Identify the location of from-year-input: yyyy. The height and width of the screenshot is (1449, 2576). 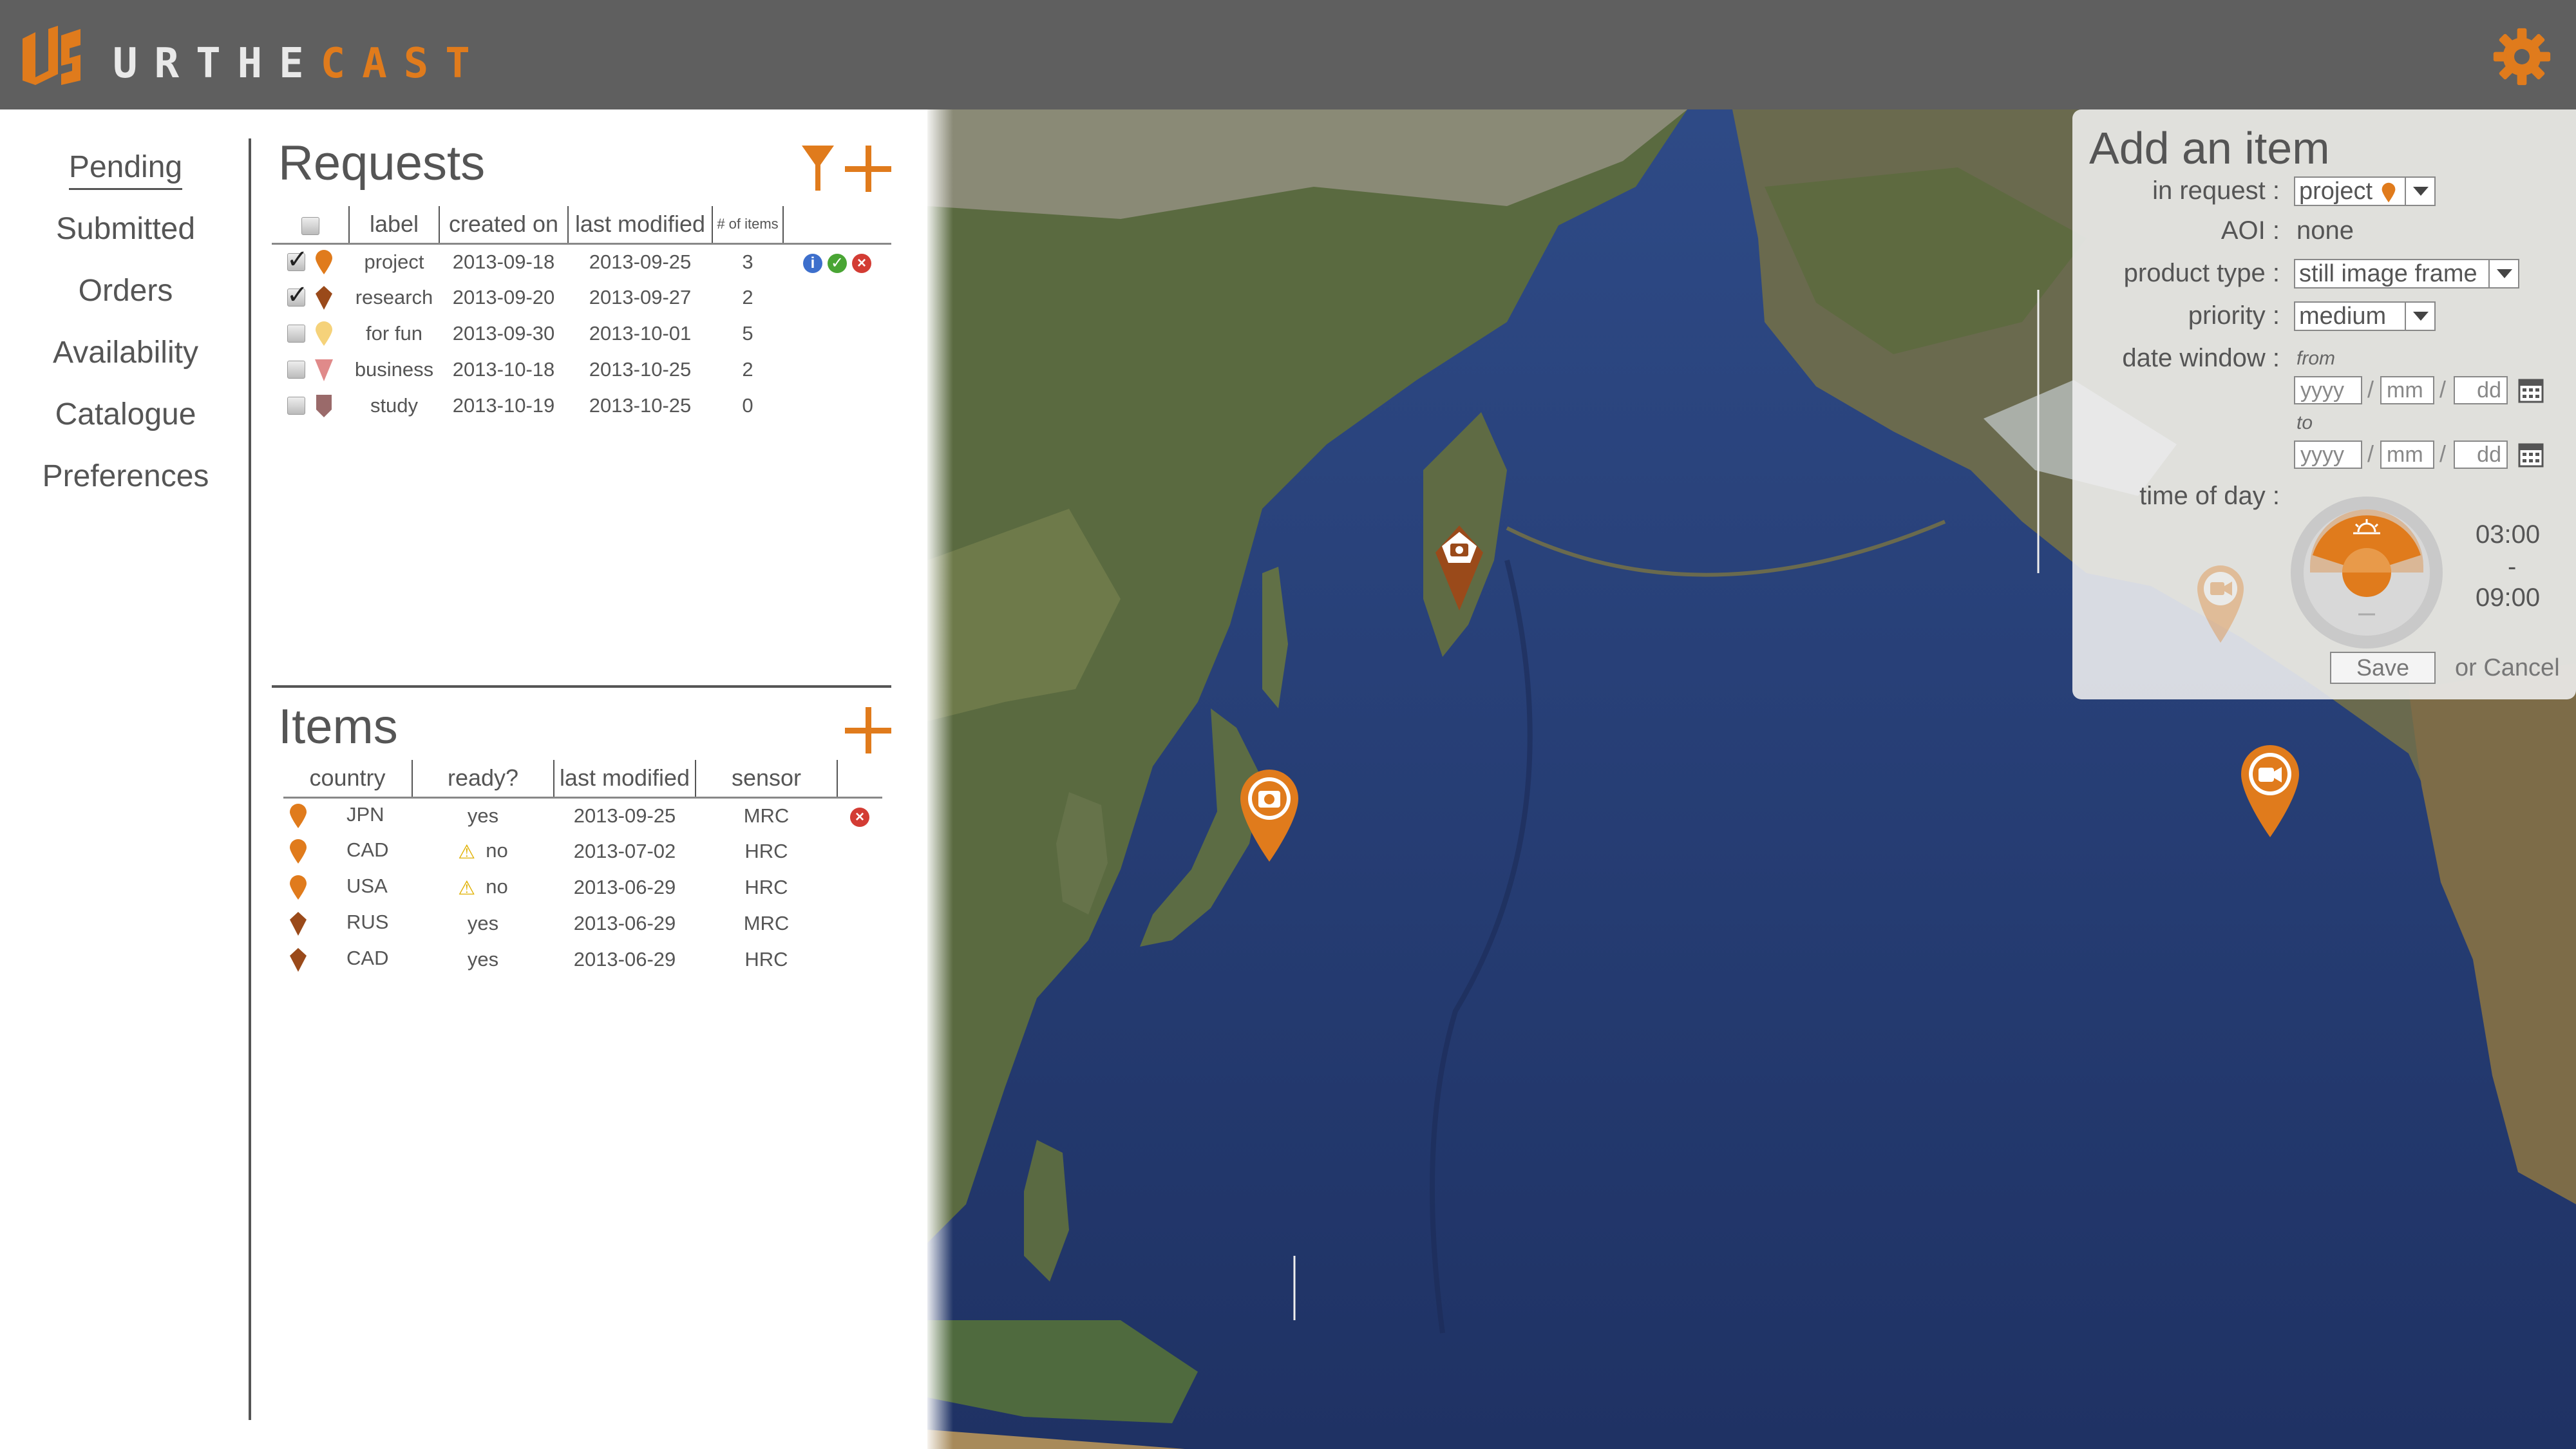
(2328, 390).